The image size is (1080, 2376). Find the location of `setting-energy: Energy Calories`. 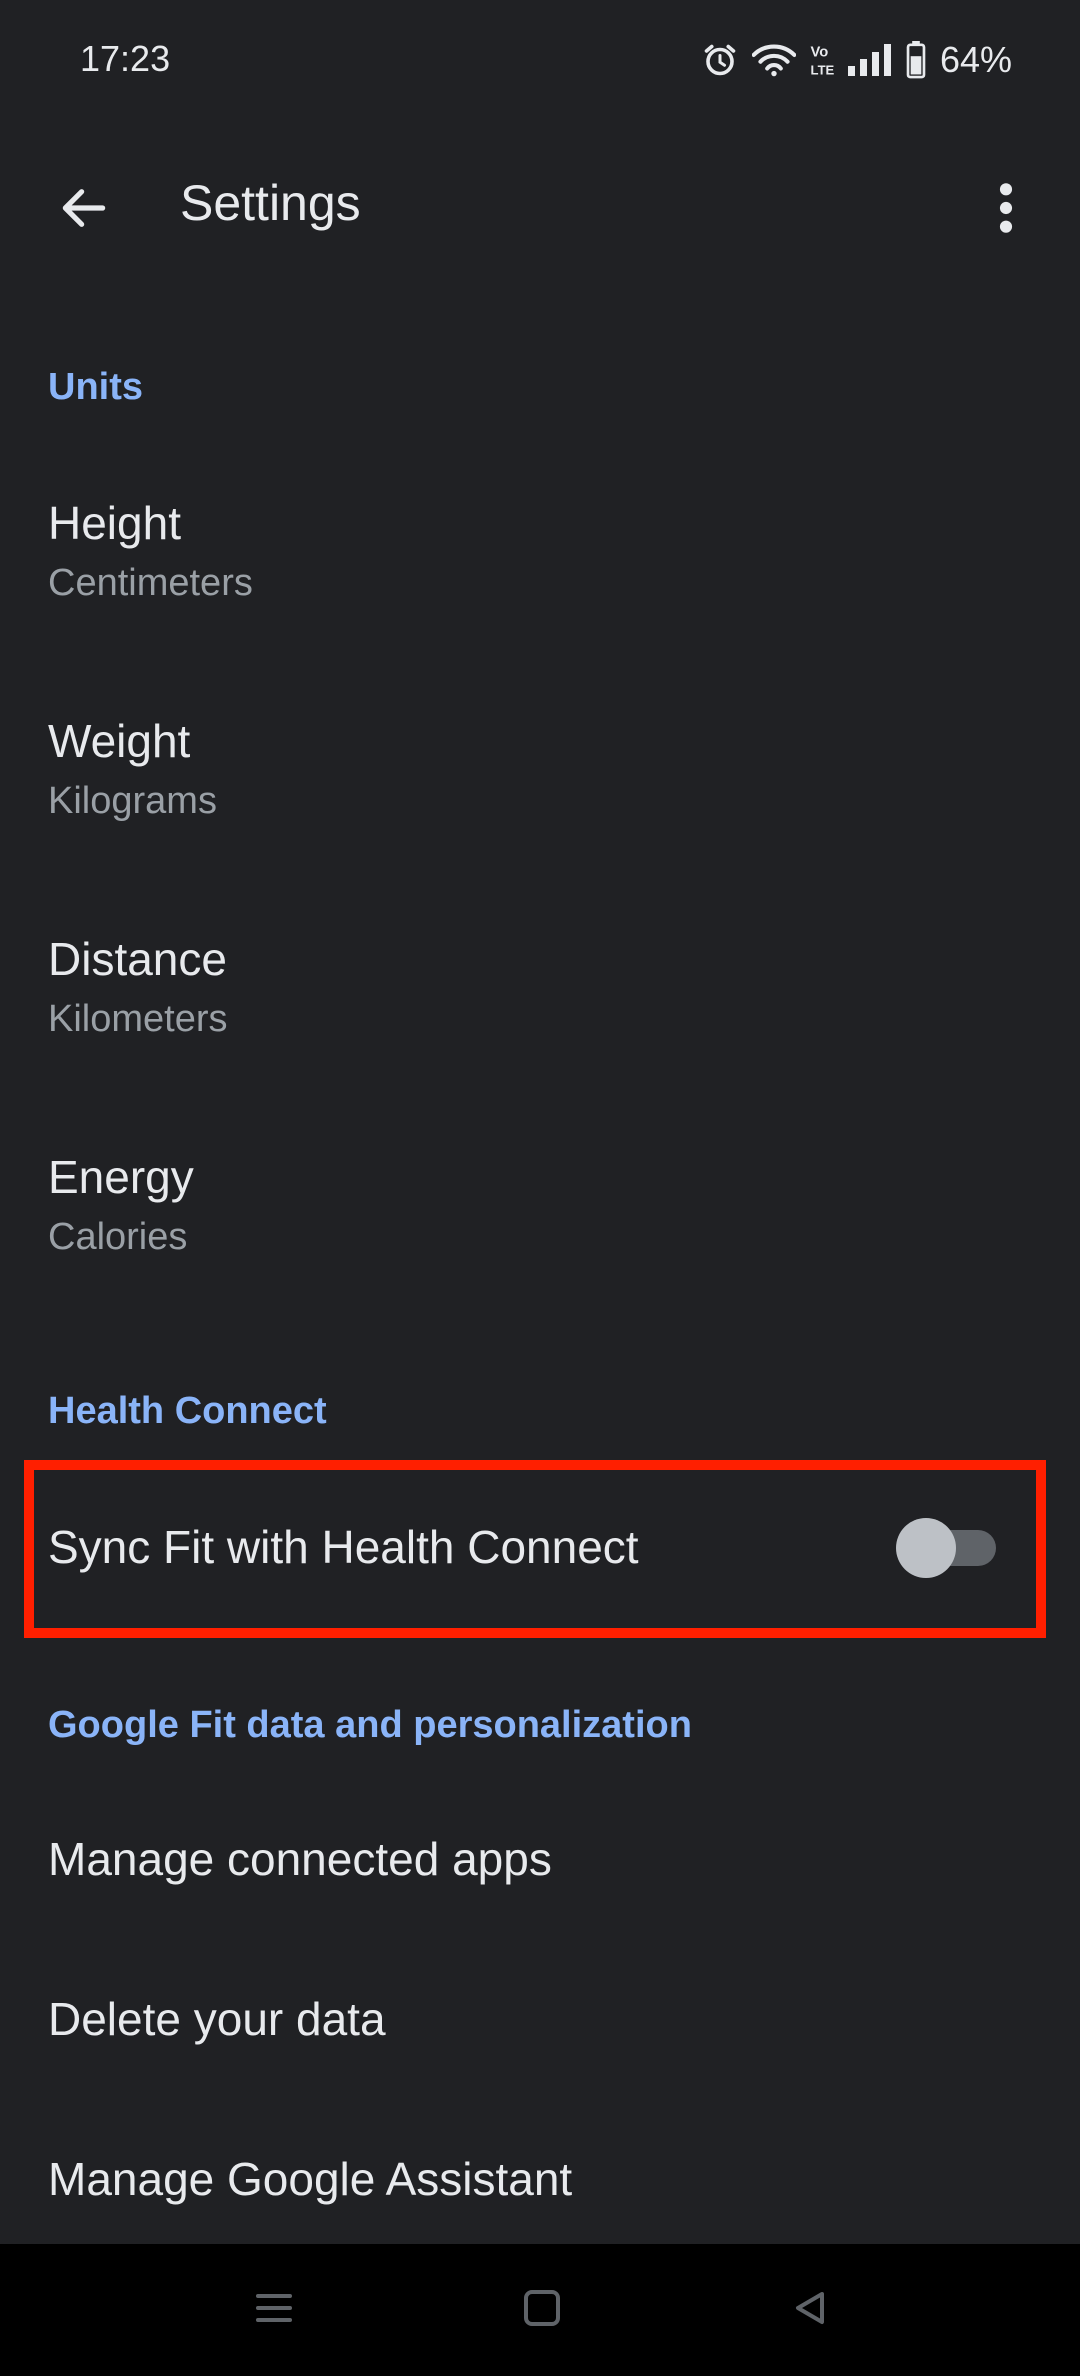

setting-energy: Energy Calories is located at coordinates (540, 1224).